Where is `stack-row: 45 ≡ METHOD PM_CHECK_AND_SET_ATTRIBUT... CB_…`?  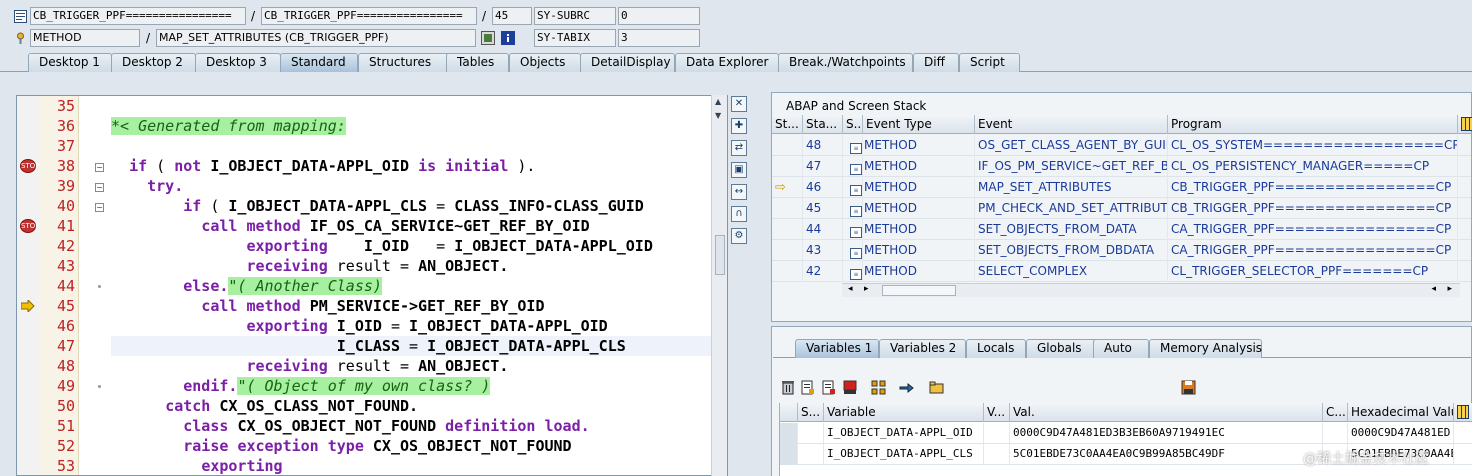
stack-row: 45 ≡ METHOD PM_CHECK_AND_SET_ATTRIBUT... CB_… is located at coordinates (1121, 208).